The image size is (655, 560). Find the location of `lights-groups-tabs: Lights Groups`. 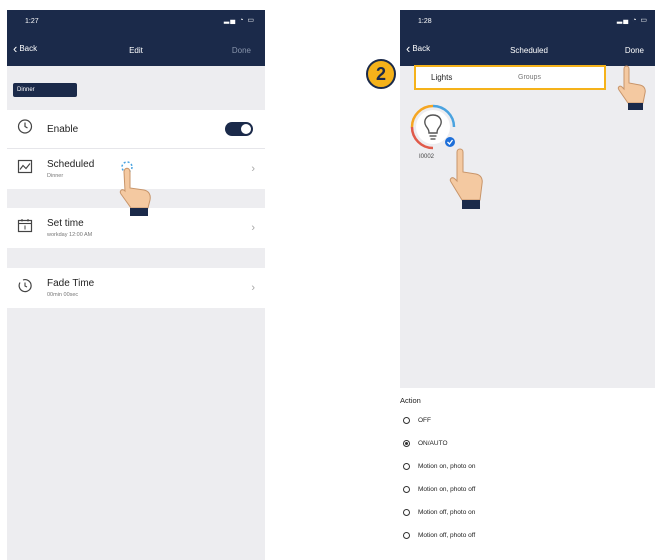

lights-groups-tabs: Lights Groups is located at coordinates (510, 77).